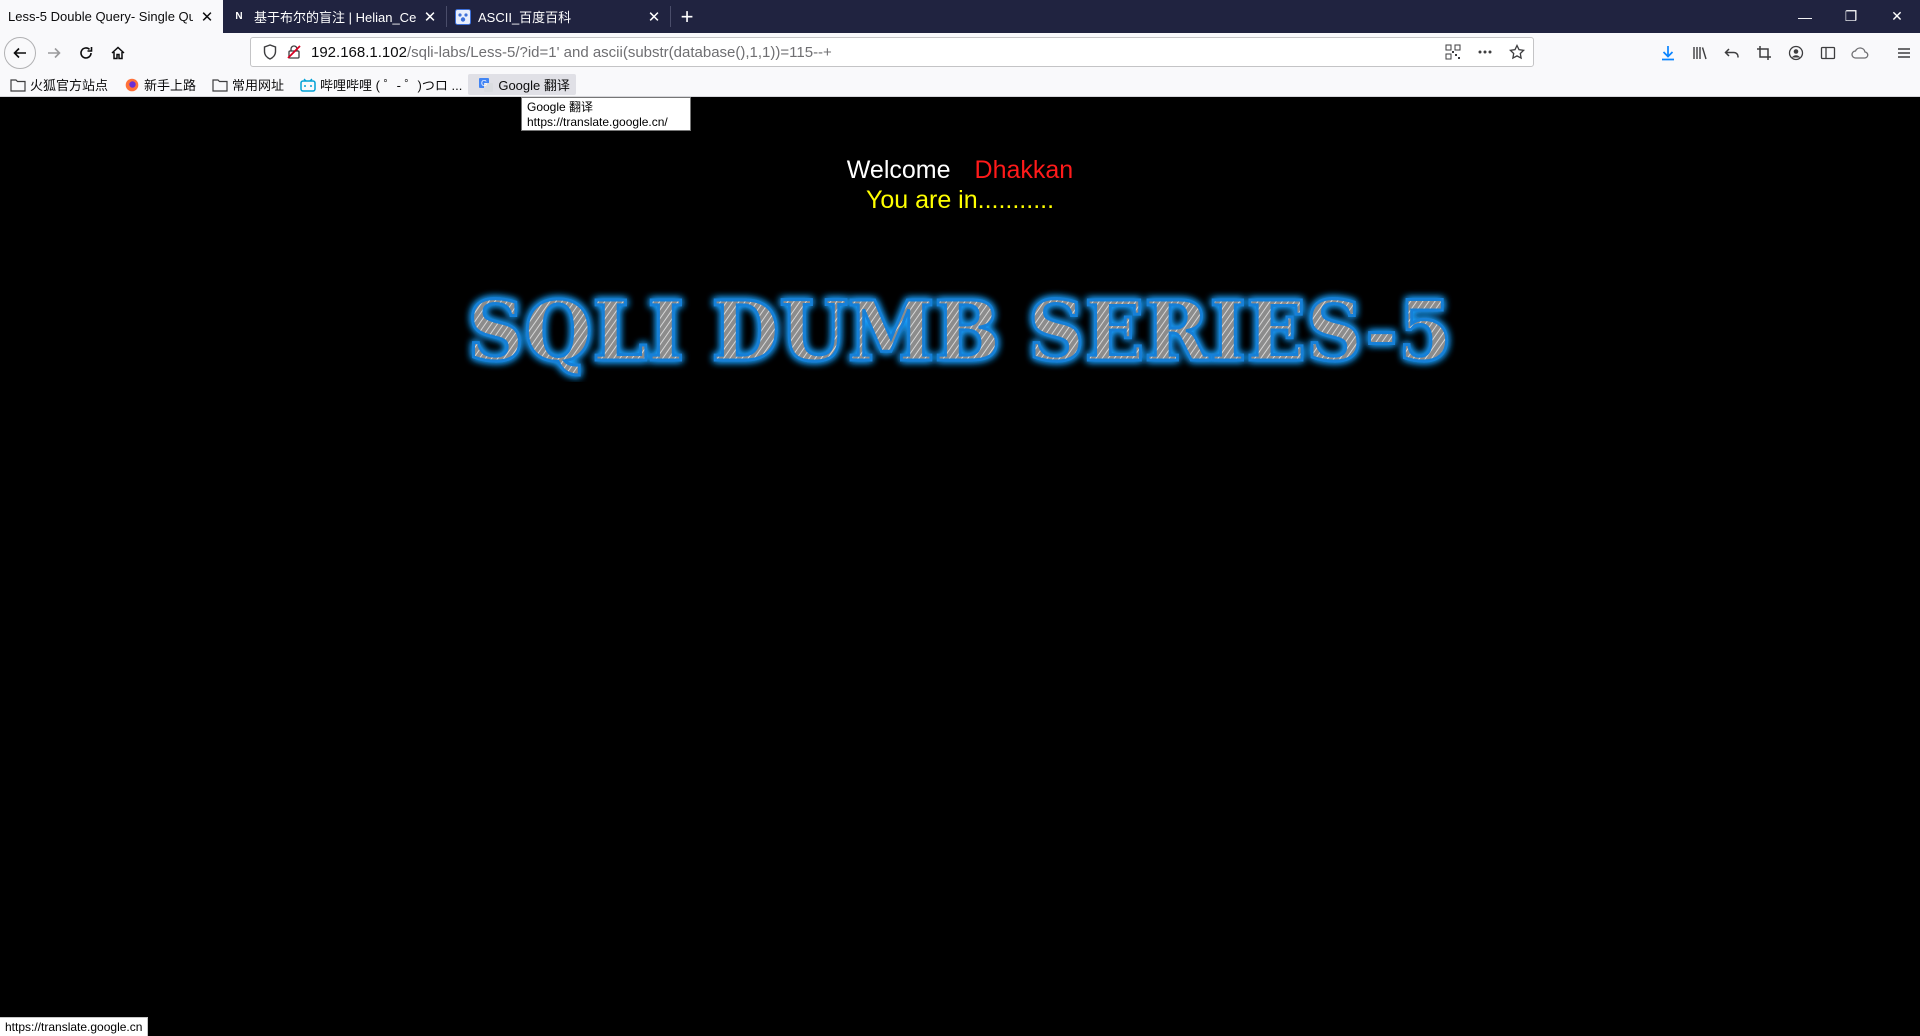 The image size is (1920, 1036). Describe the element at coordinates (308, 85) in the screenshot. I see `bilibili-icon` at that location.